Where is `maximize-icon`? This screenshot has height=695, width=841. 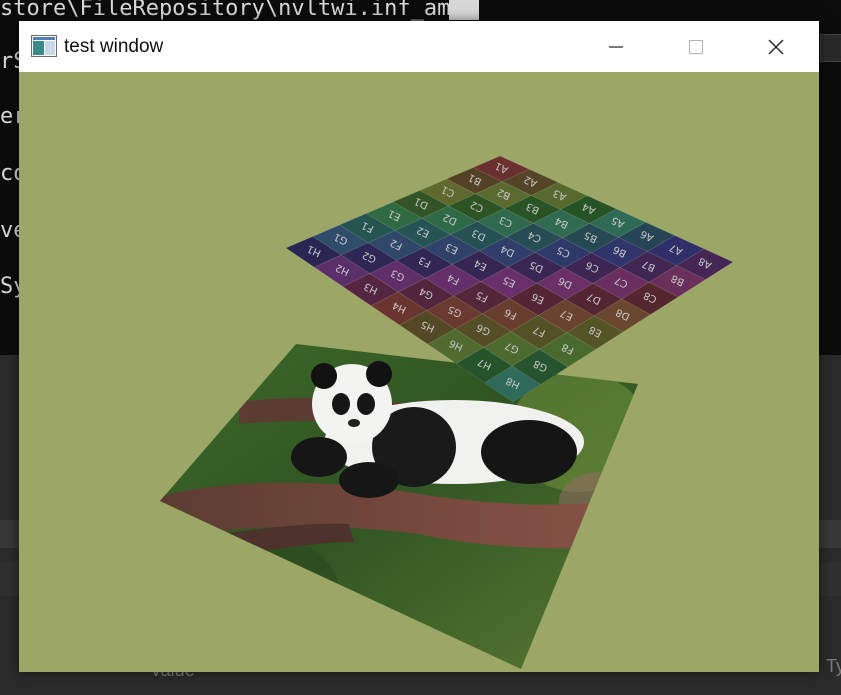
maximize-icon is located at coordinates (696, 46).